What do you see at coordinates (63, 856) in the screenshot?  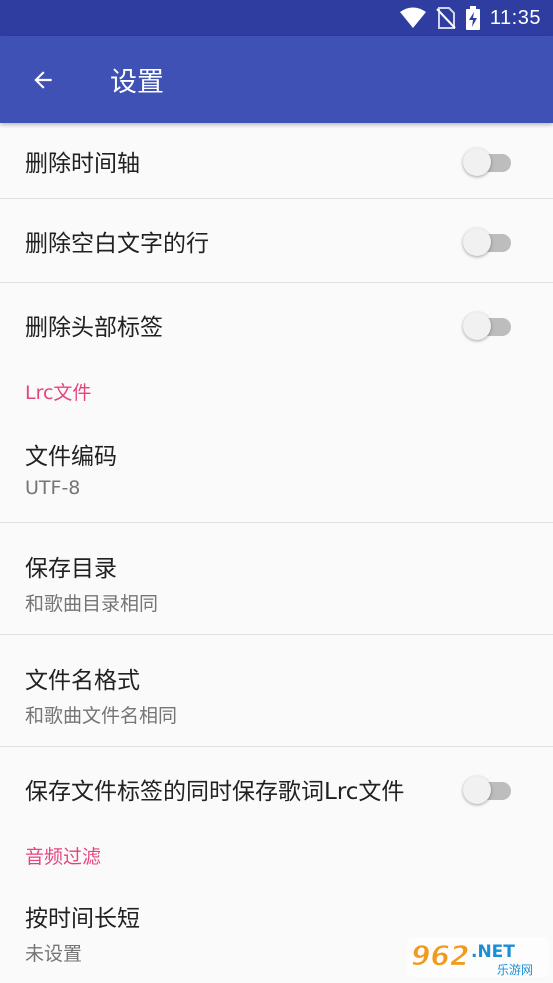 I see `category-label: 音频过滤` at bounding box center [63, 856].